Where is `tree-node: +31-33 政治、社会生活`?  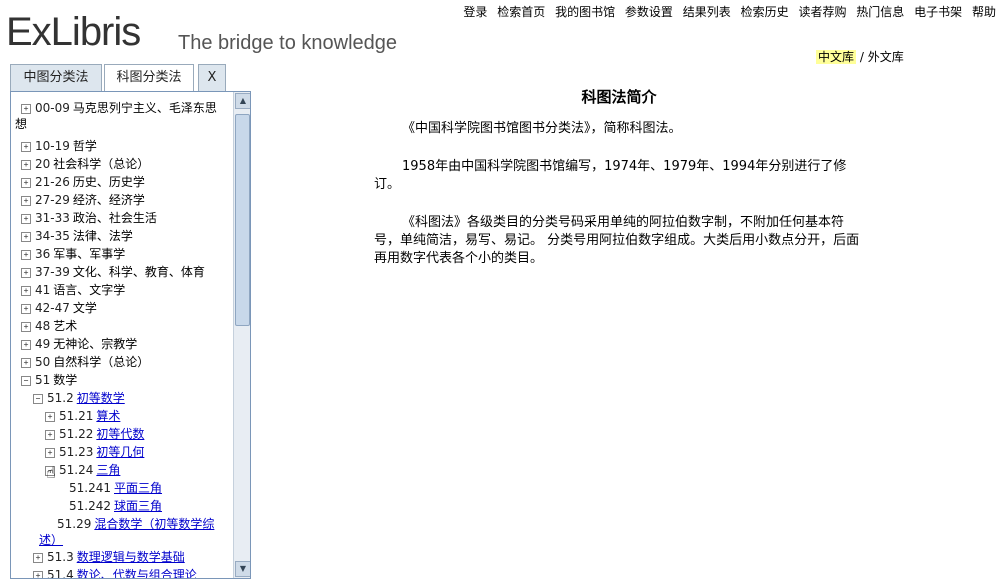
tree-node: +31-33 政治、社会生活 is located at coordinates (89, 218).